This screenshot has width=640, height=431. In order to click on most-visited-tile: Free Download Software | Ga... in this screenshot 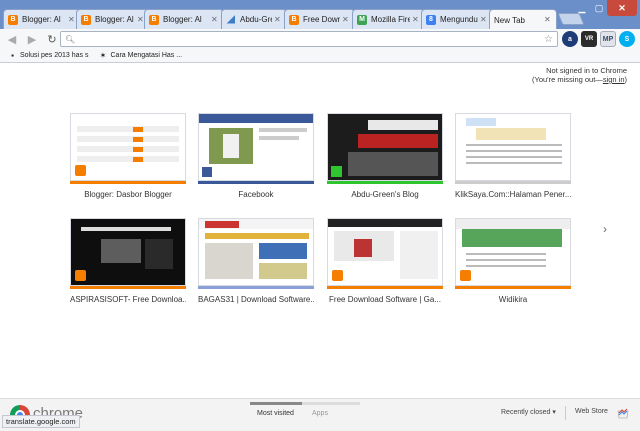, I will do `click(385, 261)`.